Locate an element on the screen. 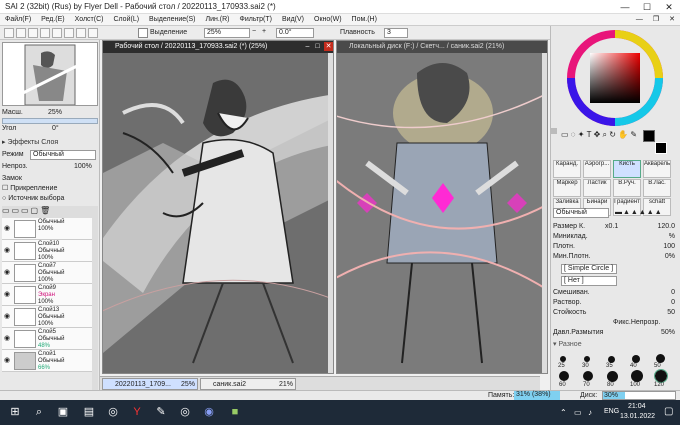 This screenshot has width=680, height=425. maximize-button: ☐ is located at coordinates (647, 7).